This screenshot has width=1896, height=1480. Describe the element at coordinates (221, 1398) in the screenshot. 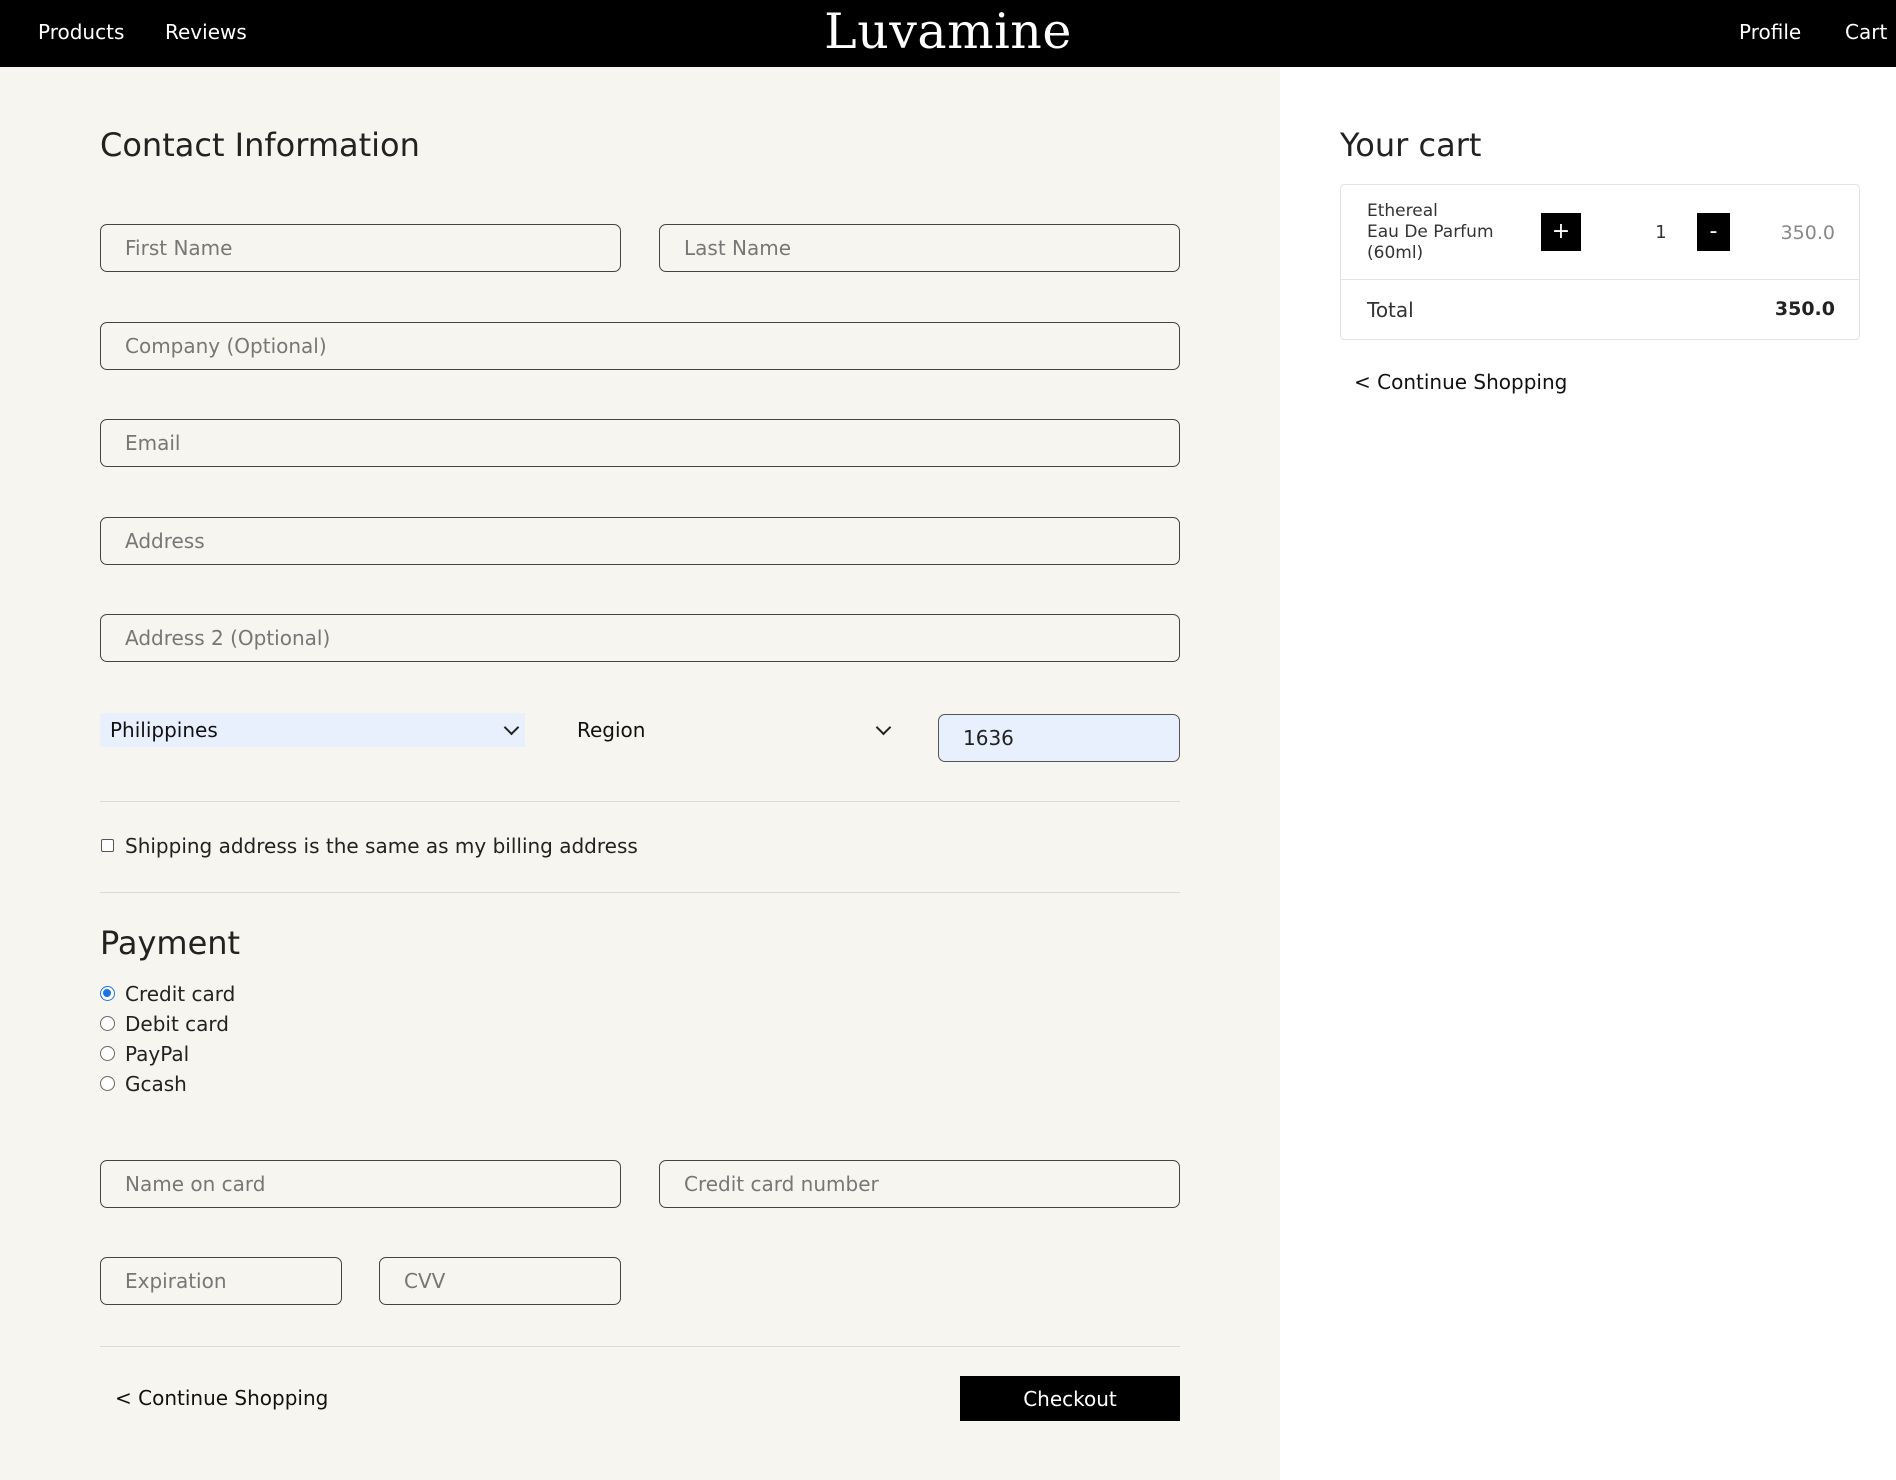

I see `continue-shopping-link: < Continue Shopping` at that location.